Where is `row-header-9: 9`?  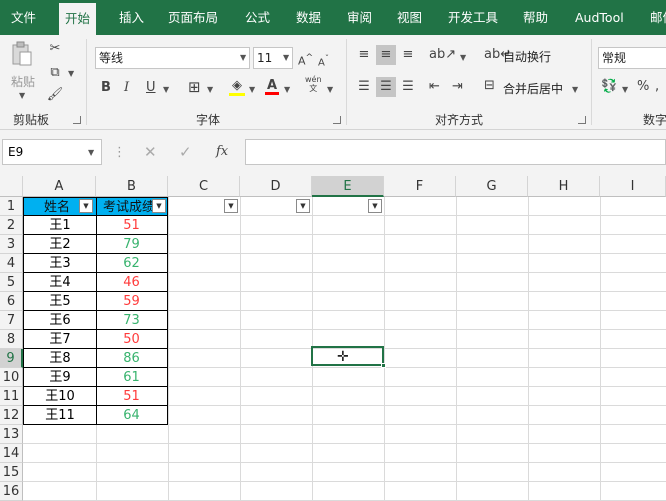
row-header-9: 9 is located at coordinates (11, 358).